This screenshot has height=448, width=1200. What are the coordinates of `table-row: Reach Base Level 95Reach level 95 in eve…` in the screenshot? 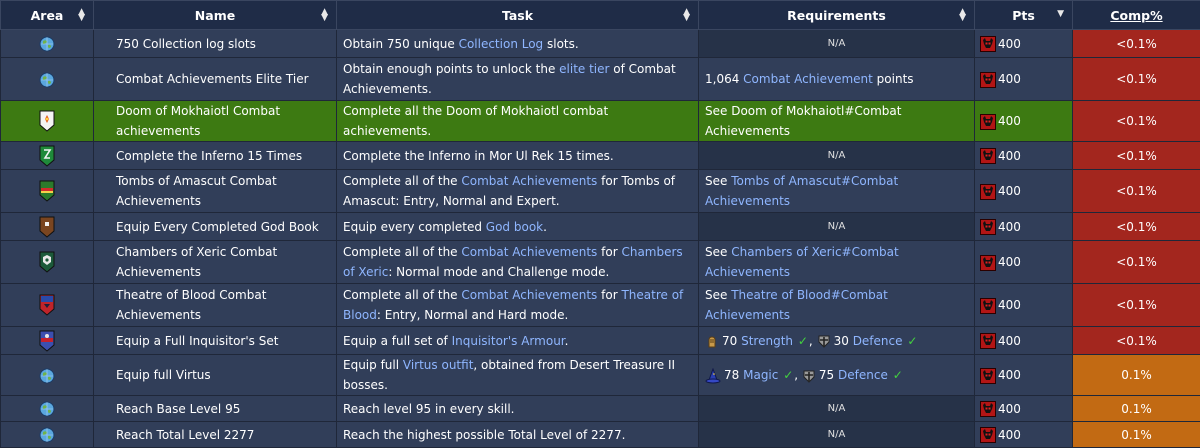 It's located at (600, 409).